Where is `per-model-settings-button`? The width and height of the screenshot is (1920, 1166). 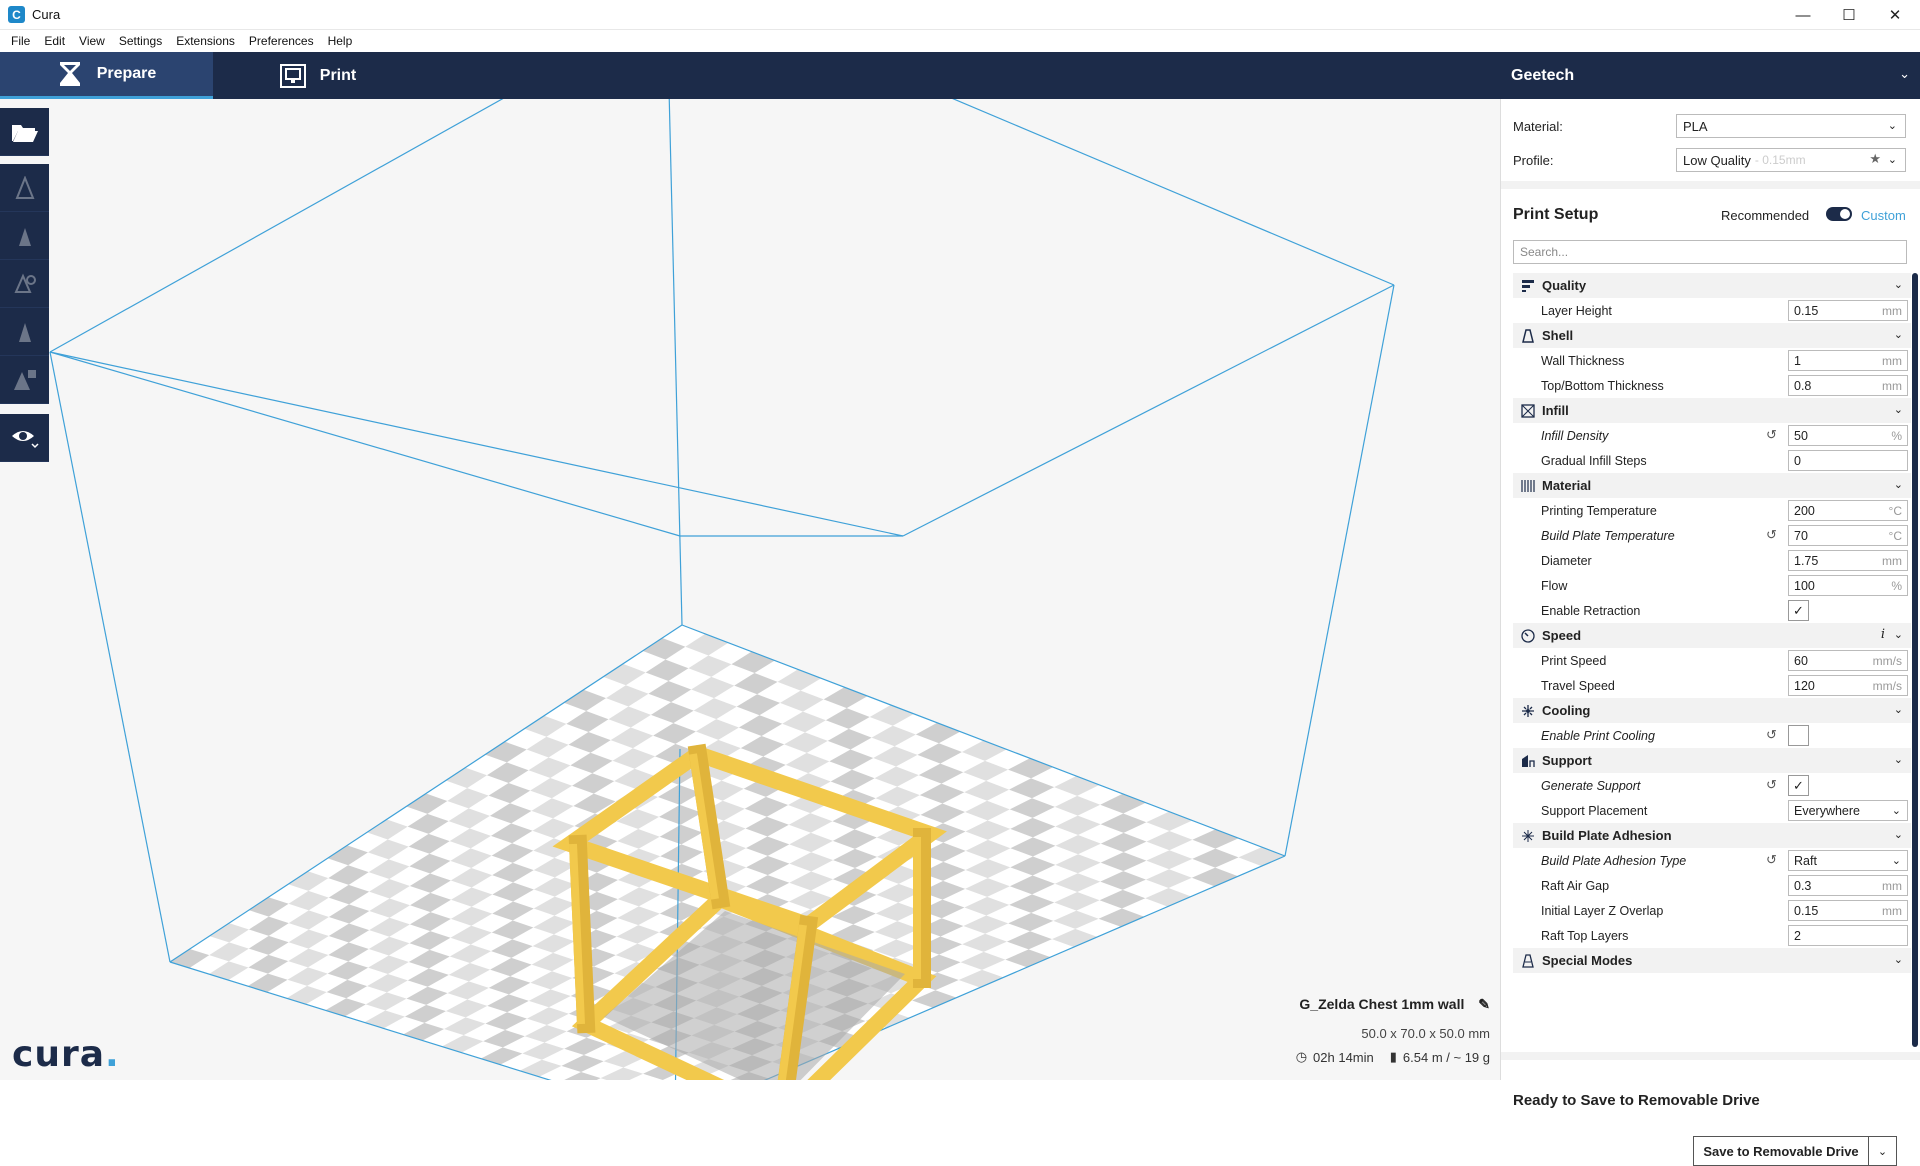 per-model-settings-button is located at coordinates (24, 380).